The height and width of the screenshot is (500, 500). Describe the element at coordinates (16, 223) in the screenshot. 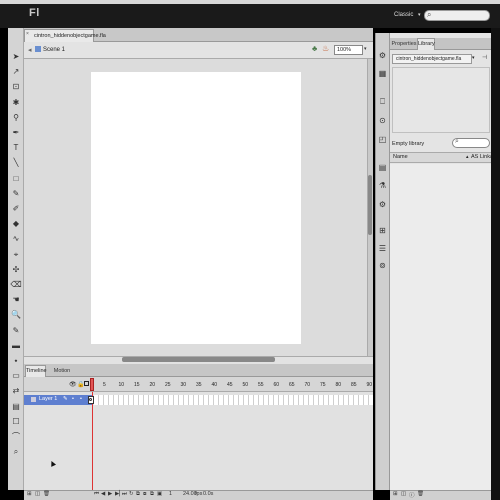

I see `tool-button: ◆` at that location.